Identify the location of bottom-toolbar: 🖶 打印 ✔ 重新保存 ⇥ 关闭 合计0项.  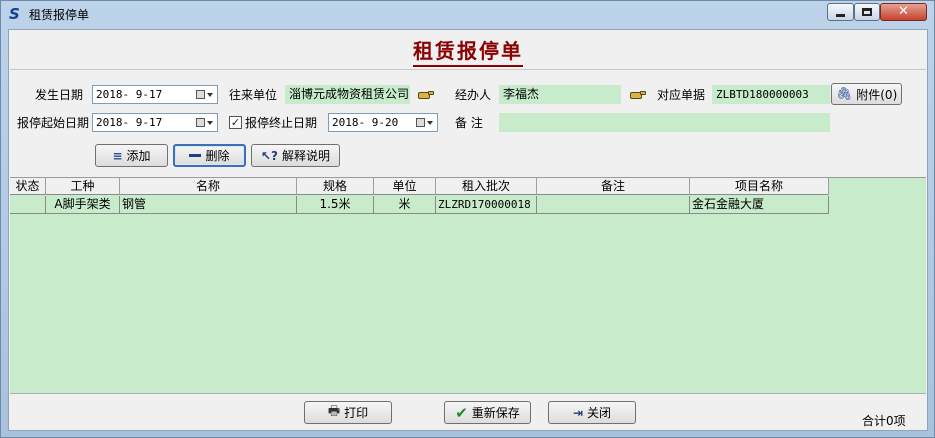
(468, 411).